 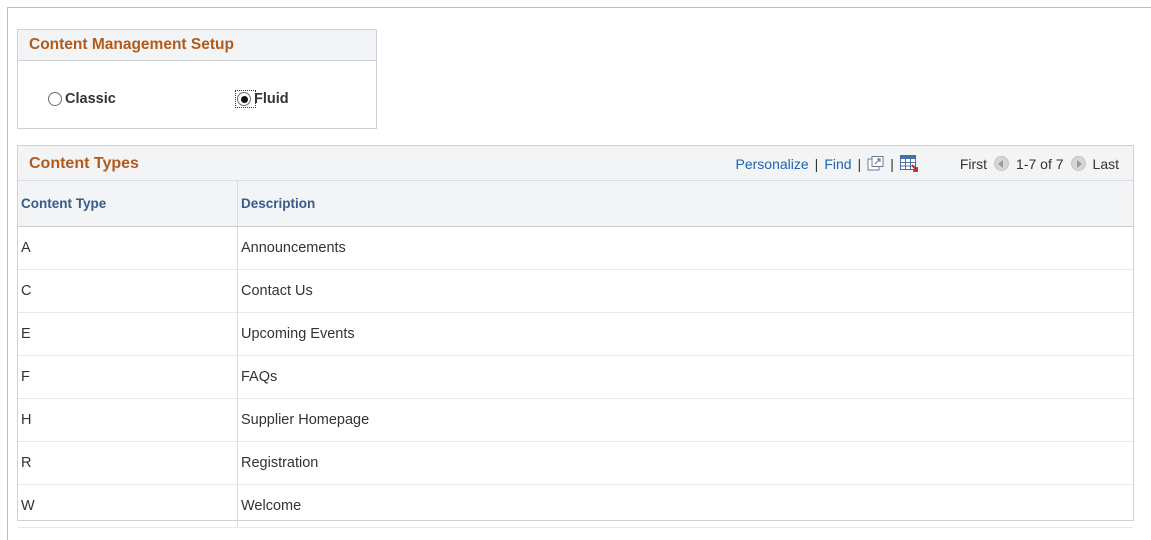 I want to click on previous-arrow-icon, so click(x=1002, y=163).